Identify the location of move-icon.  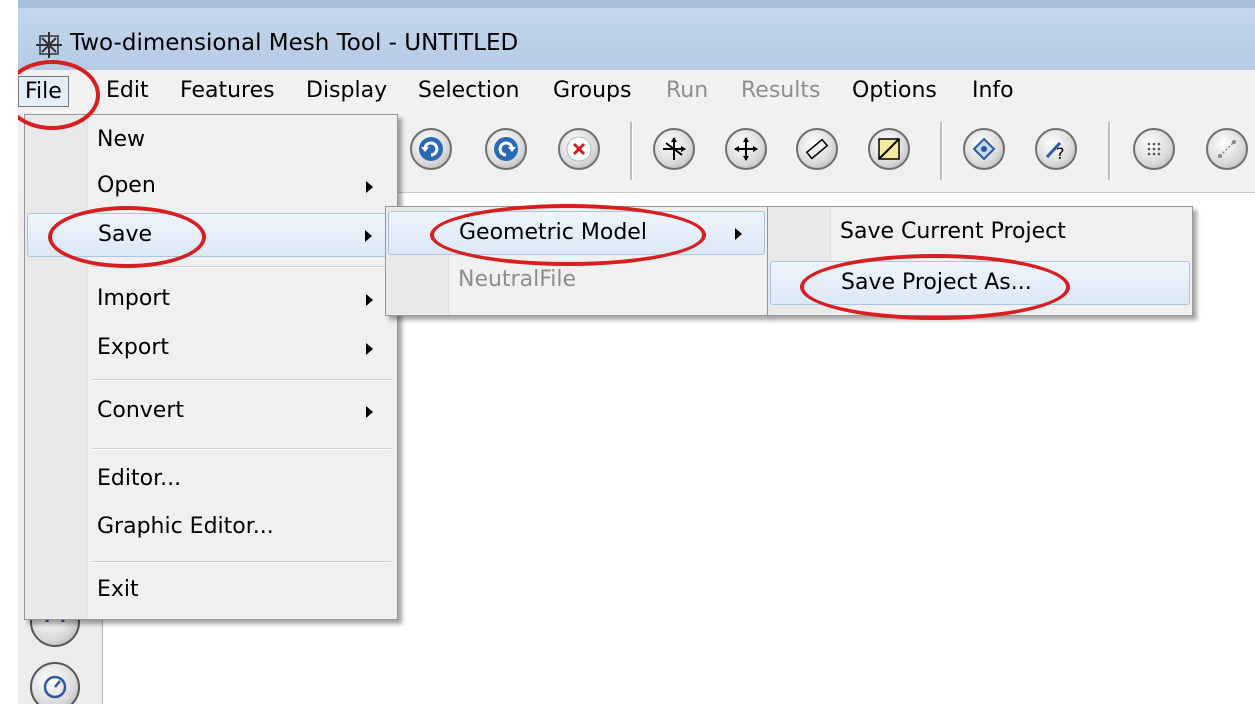
(674, 149).